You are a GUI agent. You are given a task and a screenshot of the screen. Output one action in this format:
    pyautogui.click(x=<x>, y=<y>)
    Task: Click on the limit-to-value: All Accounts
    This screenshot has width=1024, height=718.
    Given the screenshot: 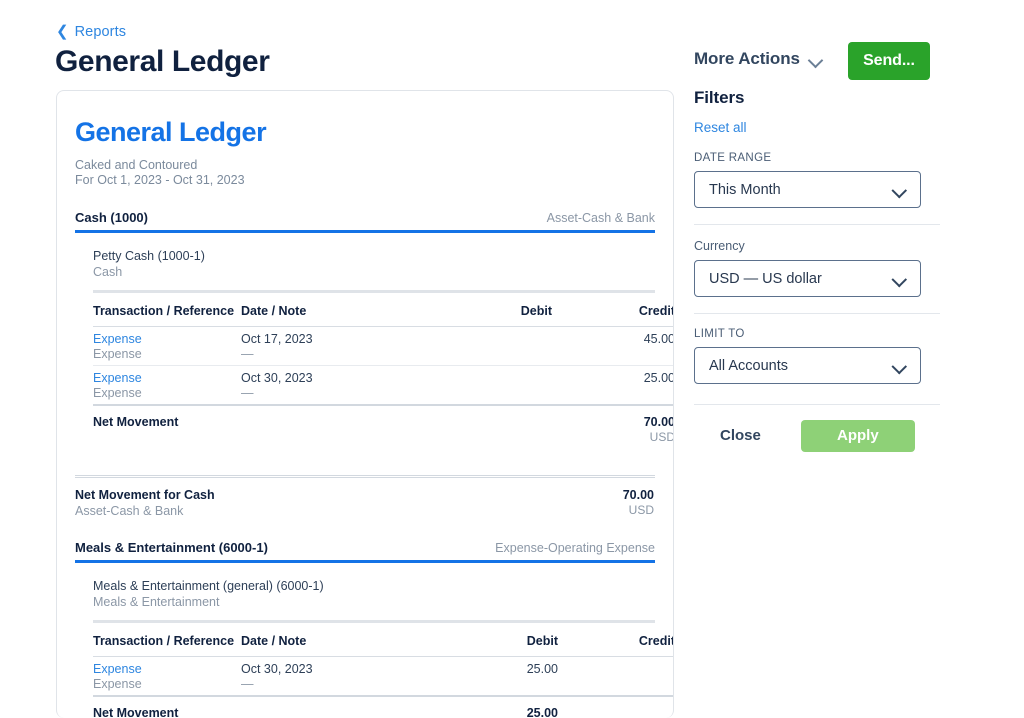 What is the action you would take?
    pyautogui.click(x=748, y=365)
    